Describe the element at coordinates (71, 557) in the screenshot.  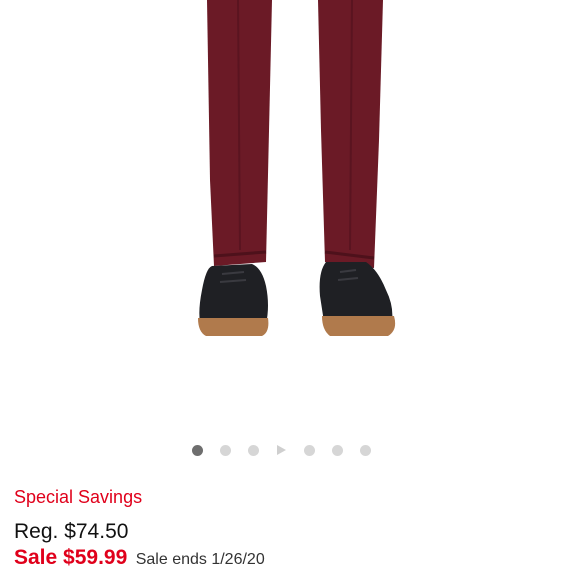
I see `sale-price: Sale $59.99` at that location.